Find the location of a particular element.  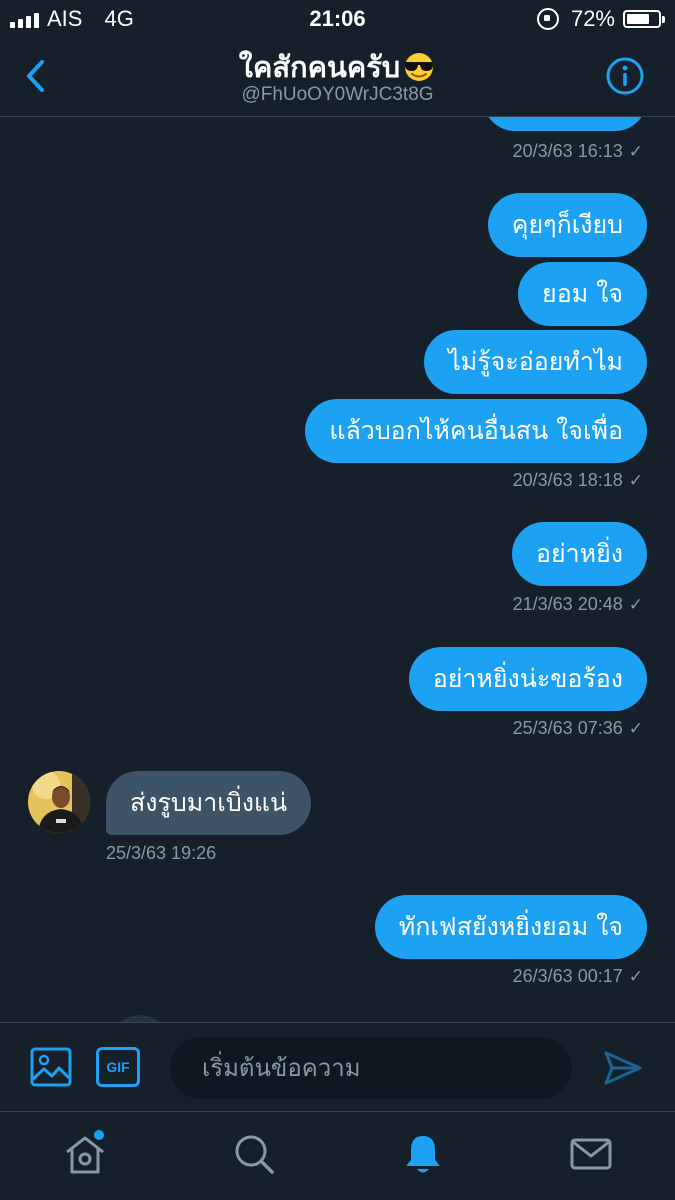

avatar-partial is located at coordinates (140, 1018).